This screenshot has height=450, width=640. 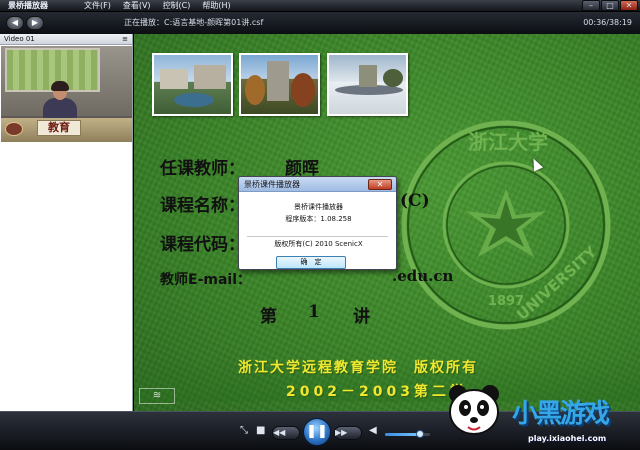 I want to click on academic-year-line: 2002－2003第二学, so click(x=377, y=392).